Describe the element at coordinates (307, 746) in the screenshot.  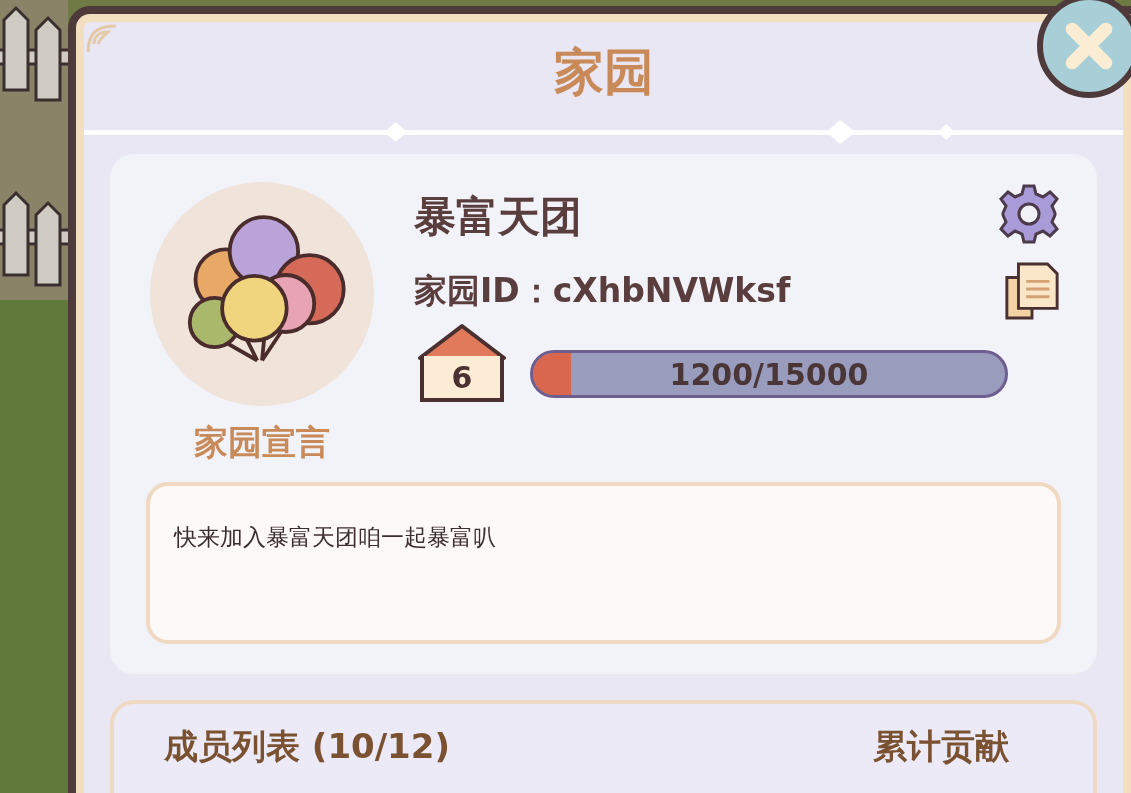
I see `members-title: 成员列表 (10/12)` at that location.